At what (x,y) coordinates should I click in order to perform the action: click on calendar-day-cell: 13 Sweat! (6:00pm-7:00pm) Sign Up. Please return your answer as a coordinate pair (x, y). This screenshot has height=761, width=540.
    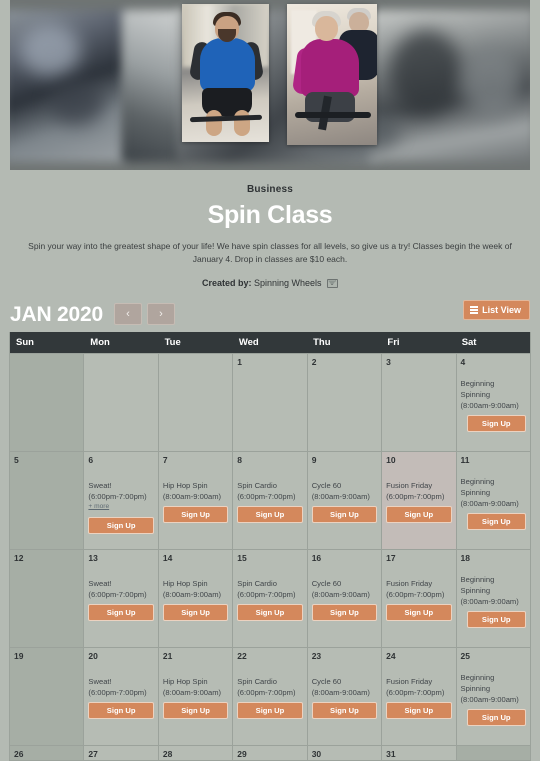
    Looking at the image, I should click on (121, 599).